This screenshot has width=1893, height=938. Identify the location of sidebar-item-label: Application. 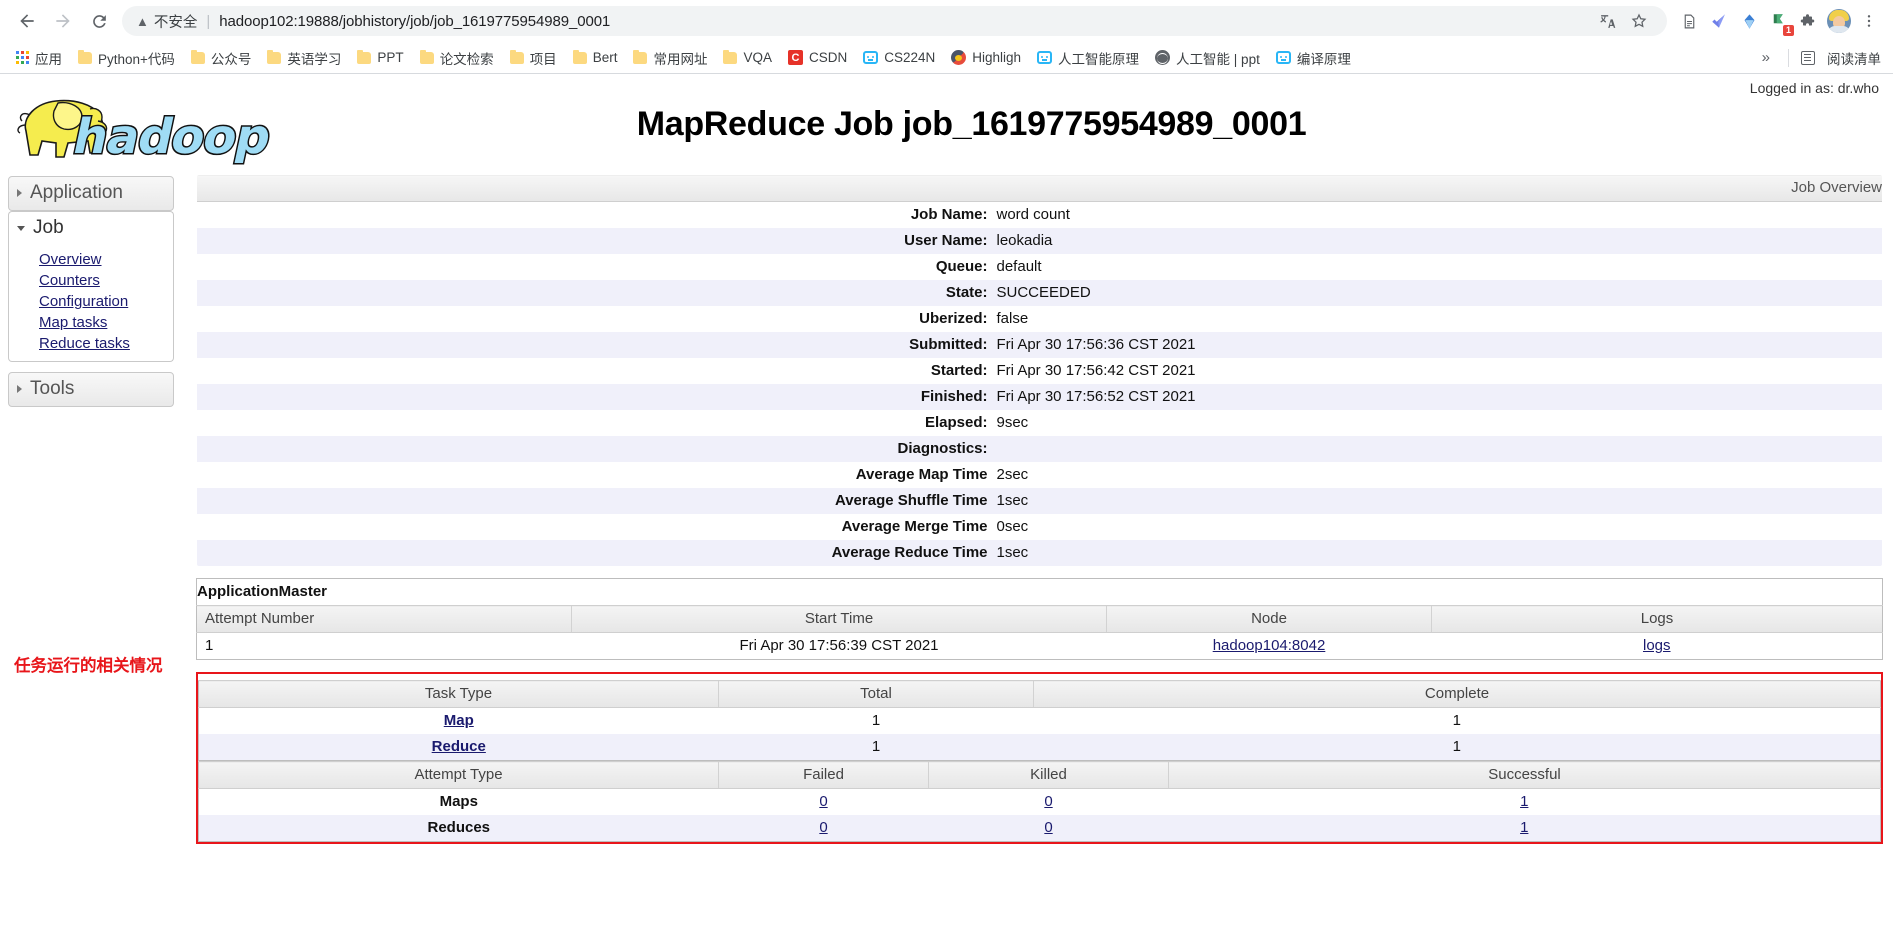
(76, 192).